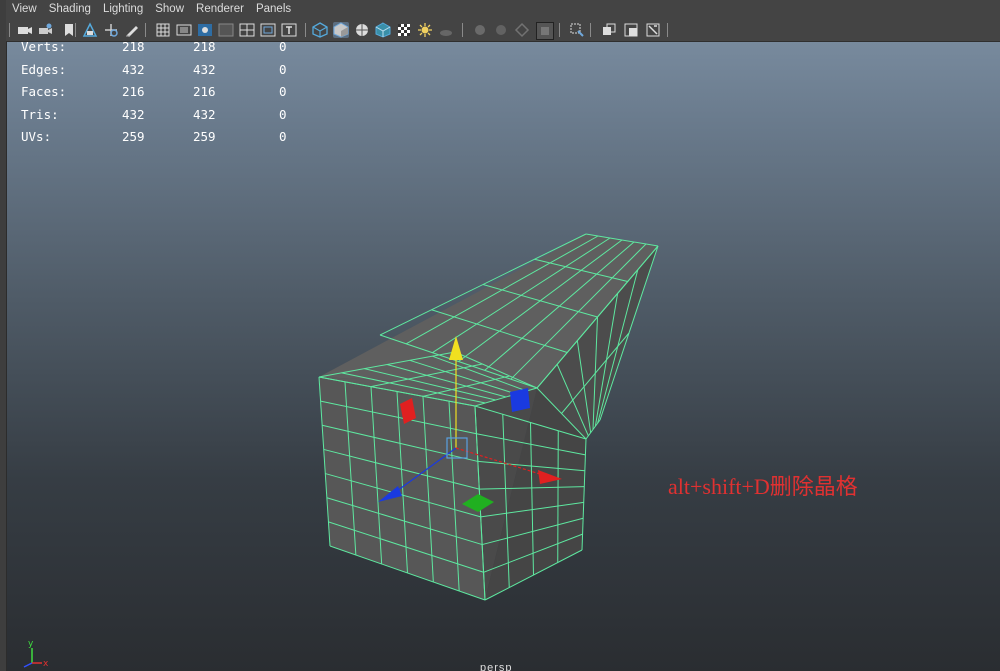 Image resolution: width=1000 pixels, height=671 pixels. Describe the element at coordinates (31, 644) in the screenshot. I see `axis-y-label: y` at that location.